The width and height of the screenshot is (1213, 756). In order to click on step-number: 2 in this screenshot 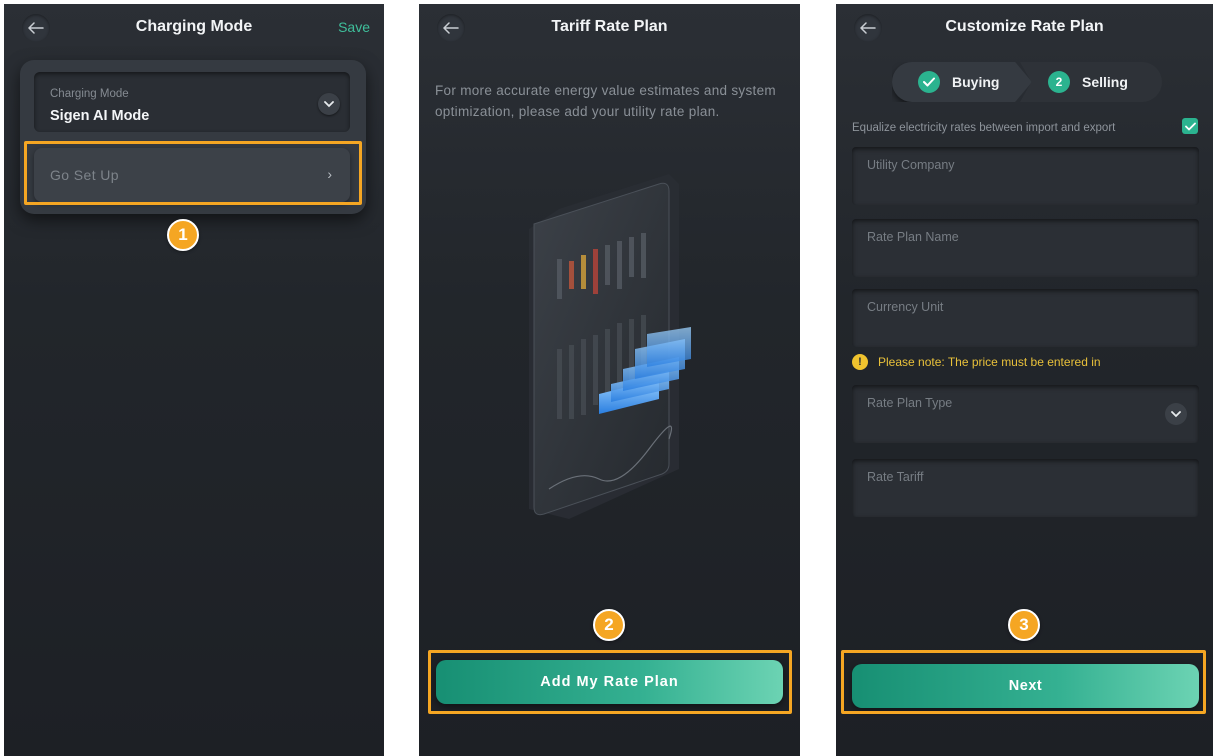, I will do `click(1059, 82)`.